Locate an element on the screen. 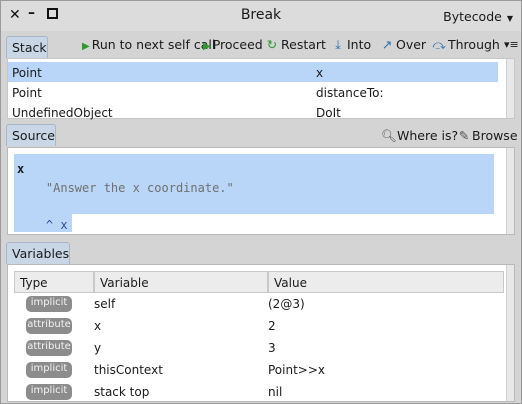 This screenshot has height=404, width=522. table-row: implicit thisContext Point>>x is located at coordinates (259, 370).